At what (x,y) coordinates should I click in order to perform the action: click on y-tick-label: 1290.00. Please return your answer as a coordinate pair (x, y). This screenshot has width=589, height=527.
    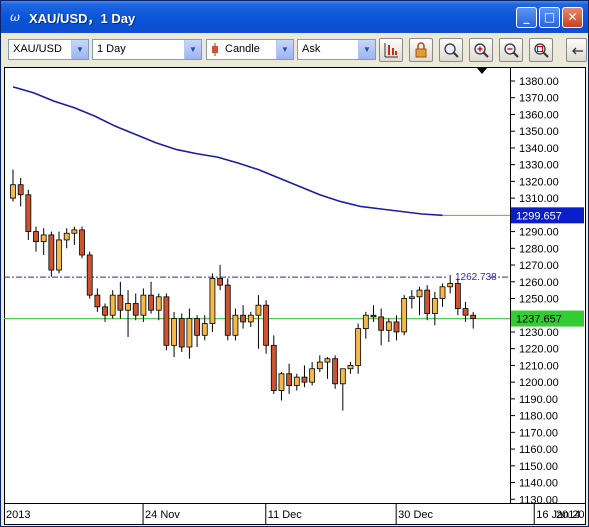
    Looking at the image, I should click on (539, 233).